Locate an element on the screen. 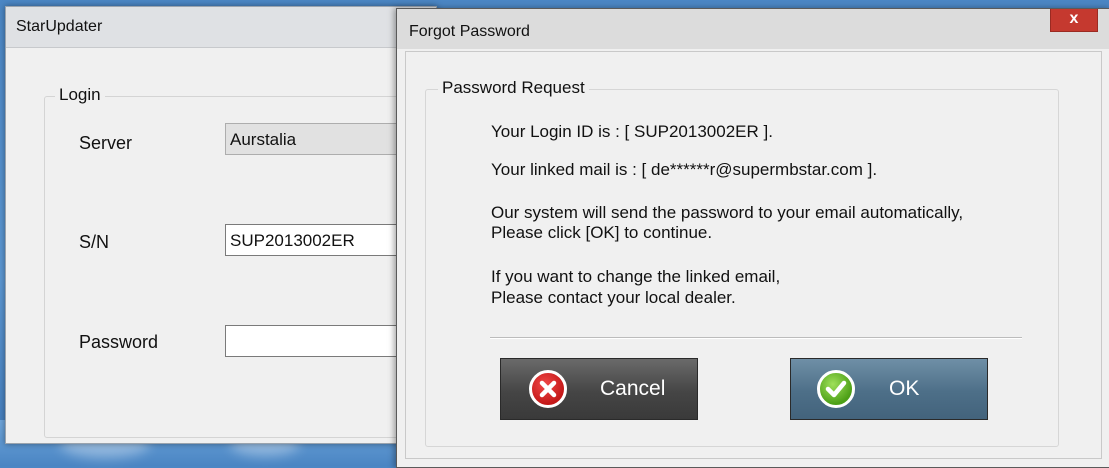 The width and height of the screenshot is (1109, 468). dialog-title: Forgot Password is located at coordinates (753, 29).